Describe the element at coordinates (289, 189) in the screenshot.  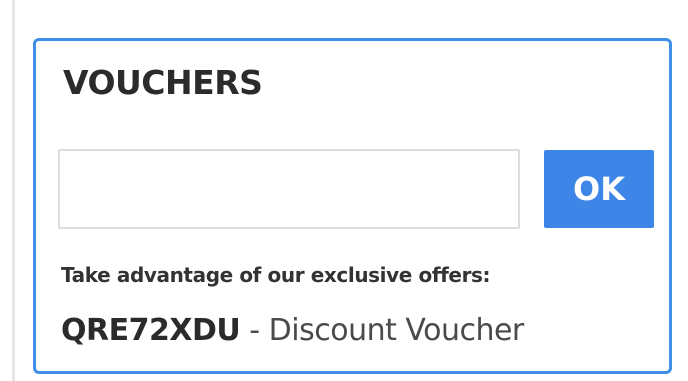
I see `voucher-code-input` at that location.